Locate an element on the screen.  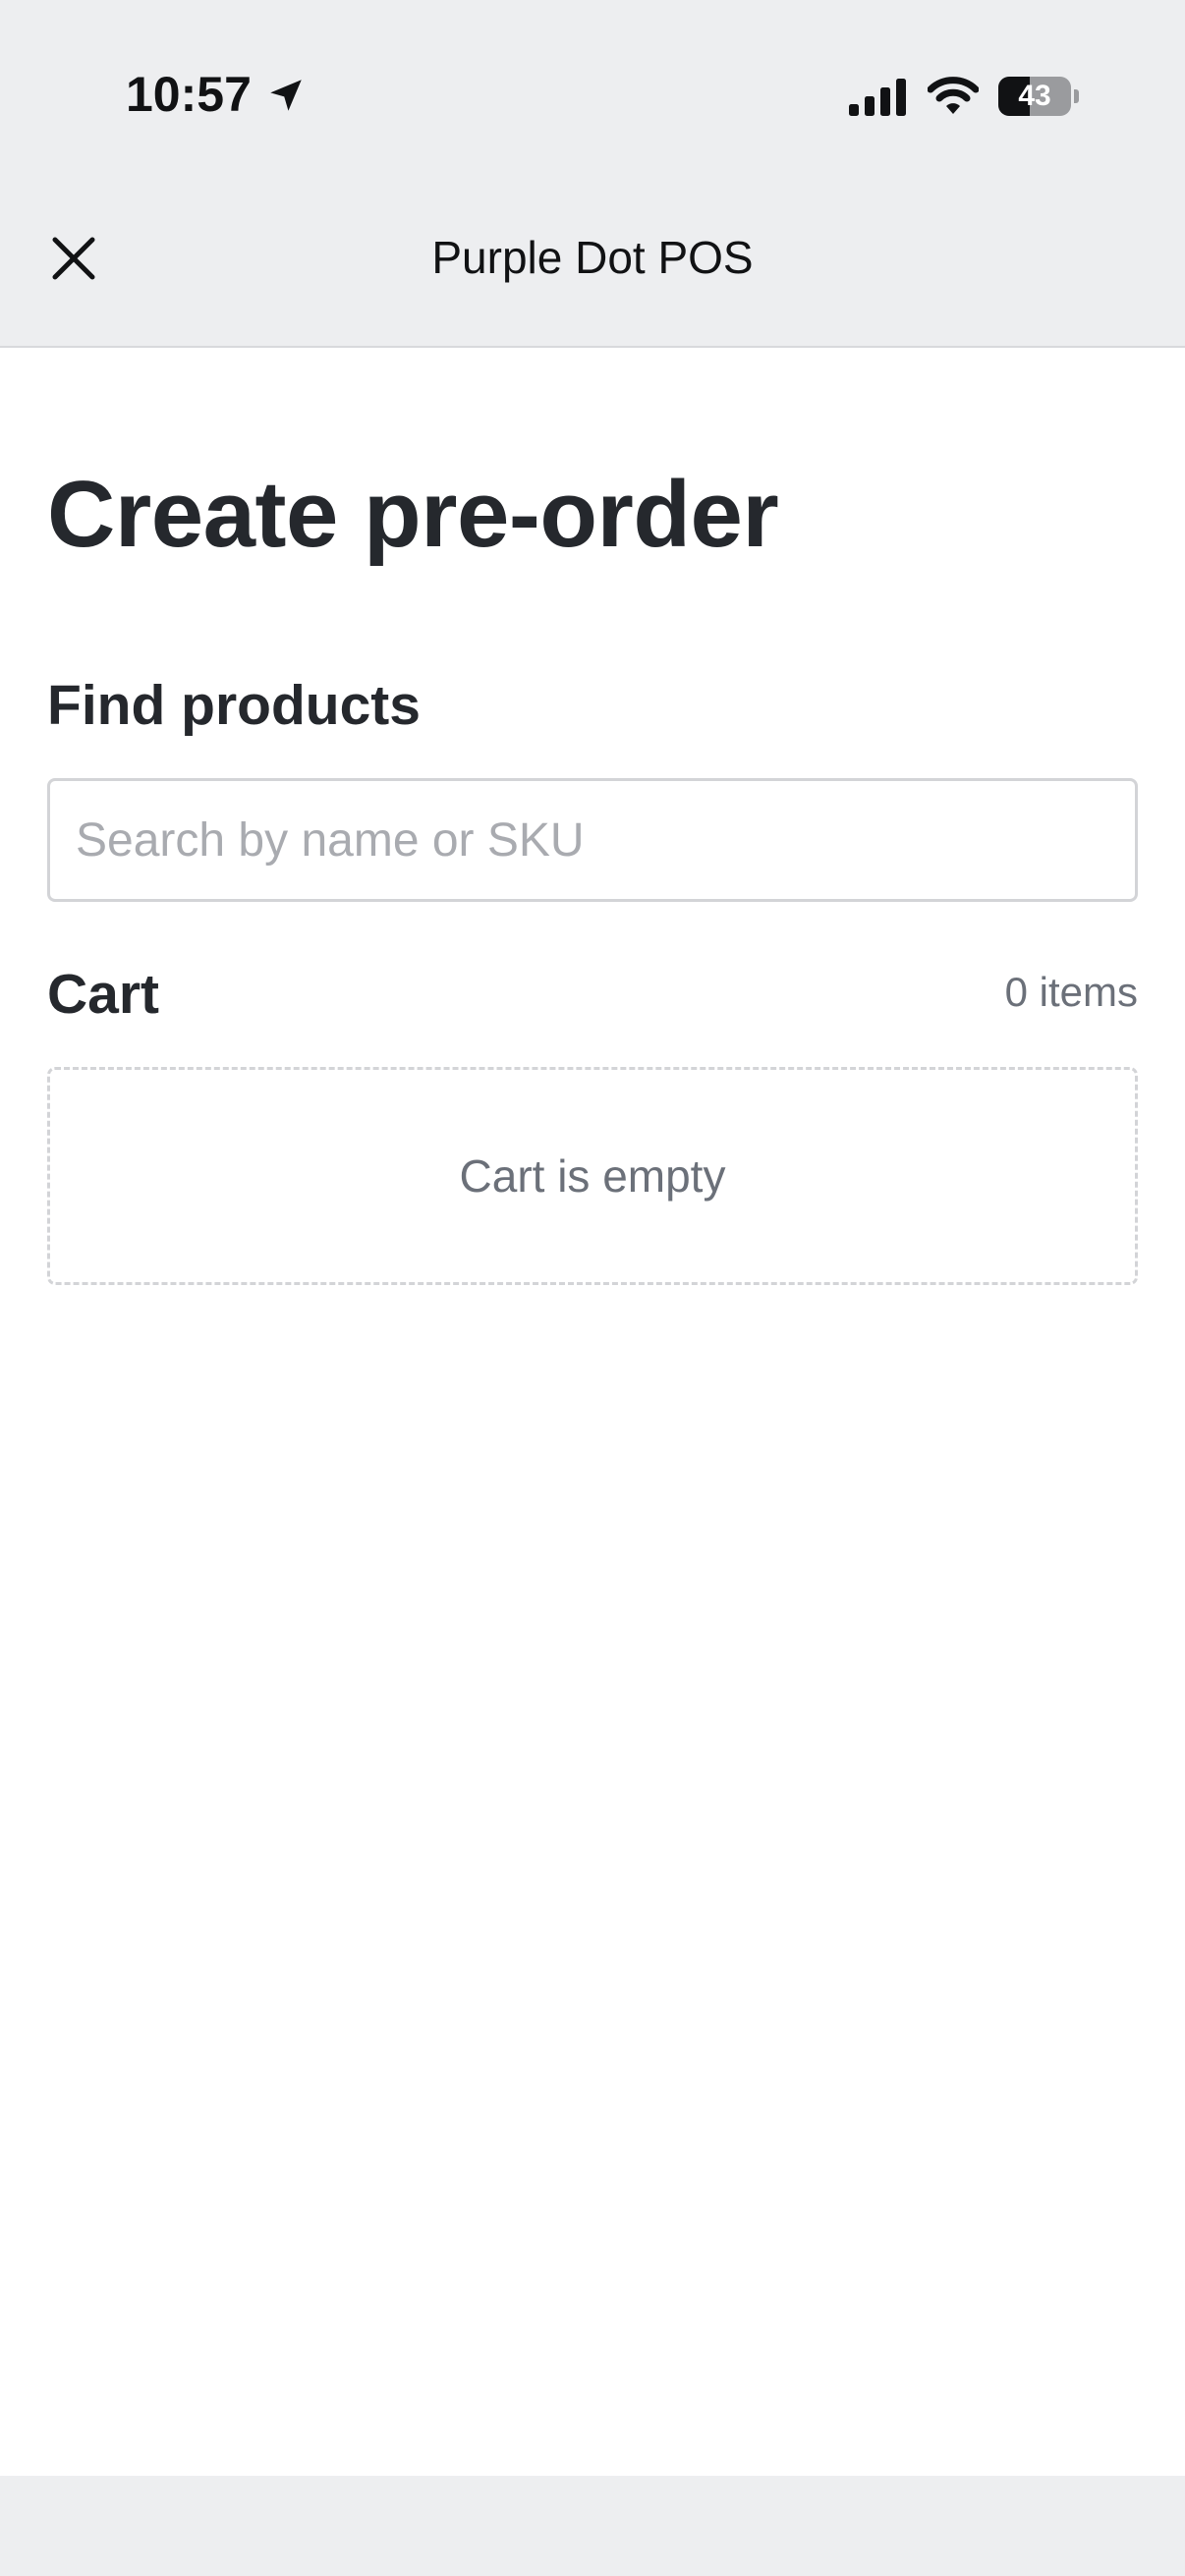
cart-empty-text: Cart is empty is located at coordinates (592, 1176).